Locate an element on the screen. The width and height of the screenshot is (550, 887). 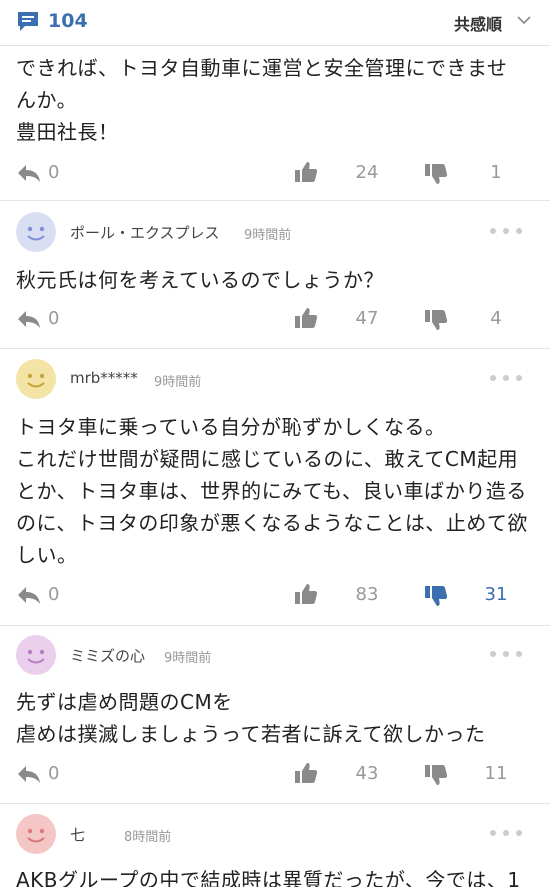
comment-bubble-icon is located at coordinates (28, 21).